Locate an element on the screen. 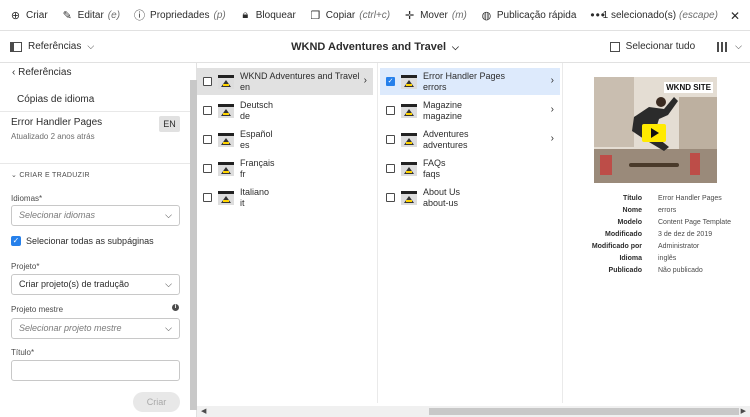 This screenshot has height=417, width=750. arrow-left-icon: ◀ is located at coordinates (203, 411).